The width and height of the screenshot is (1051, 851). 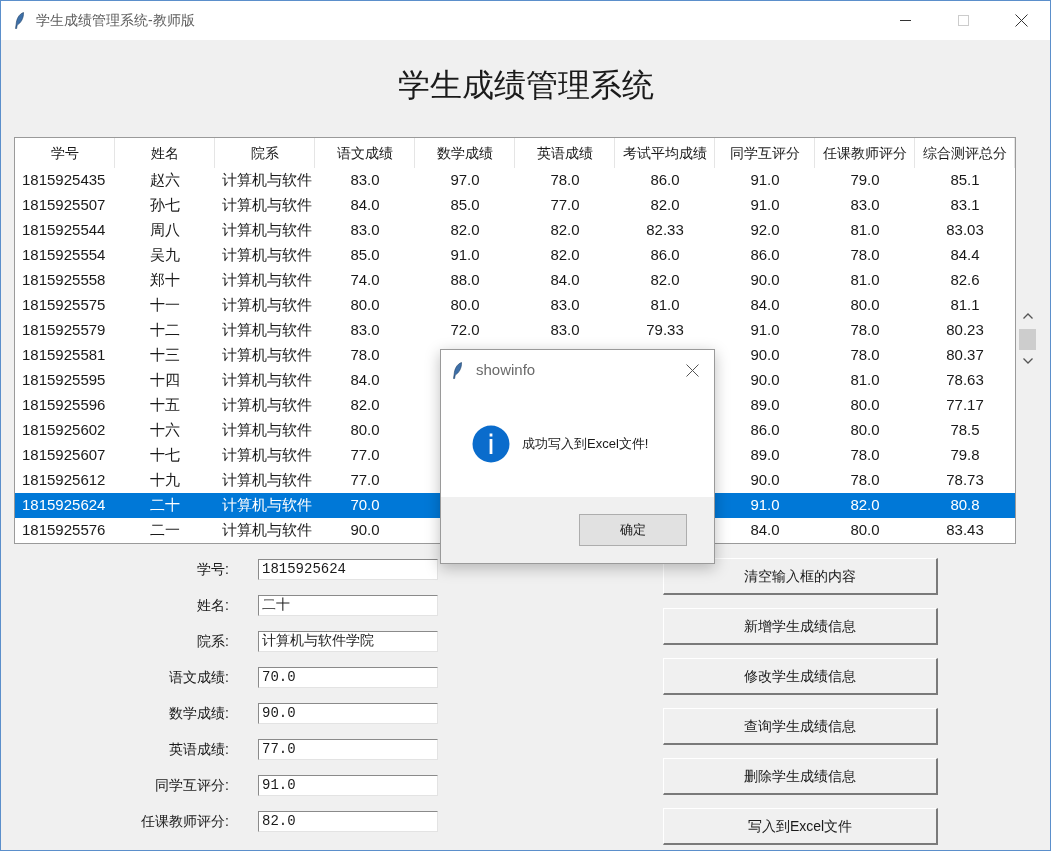 What do you see at coordinates (165, 505) in the screenshot?
I see `table-cell-text: 二十` at bounding box center [165, 505].